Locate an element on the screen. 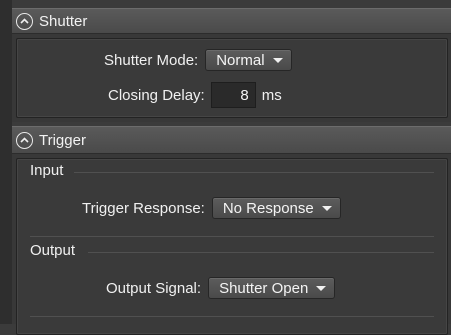 The image size is (451, 335). closing-delay-label: Closing Delay: is located at coordinates (156, 95).